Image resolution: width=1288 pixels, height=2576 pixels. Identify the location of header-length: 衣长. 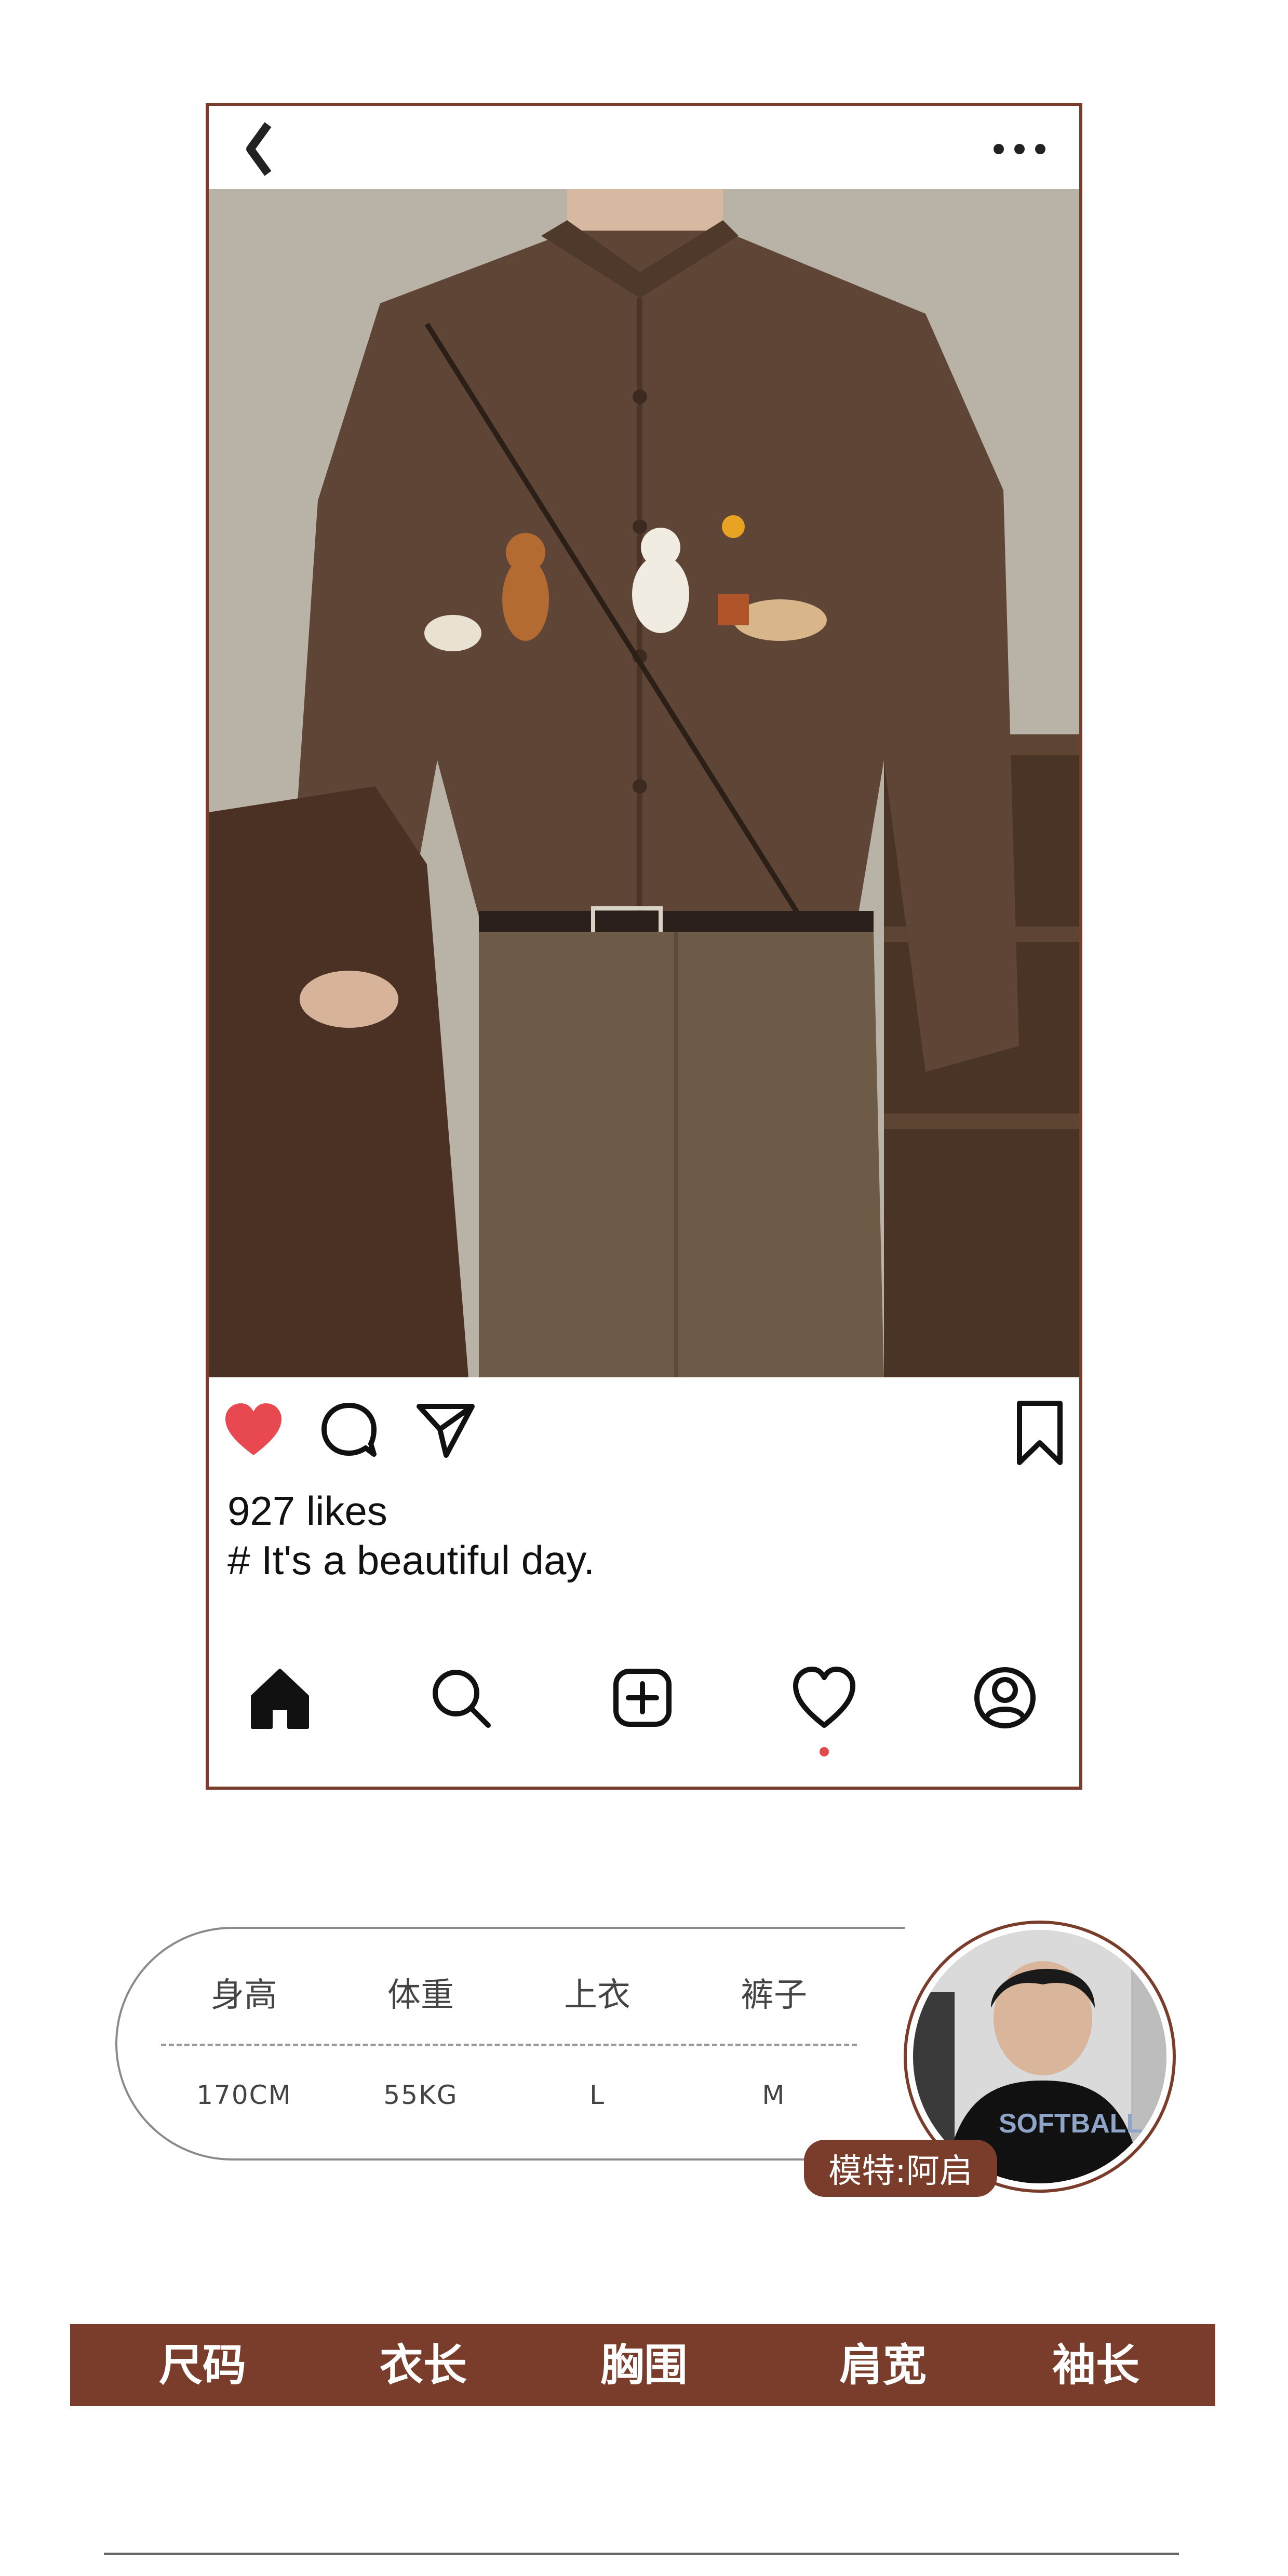
(423, 2365).